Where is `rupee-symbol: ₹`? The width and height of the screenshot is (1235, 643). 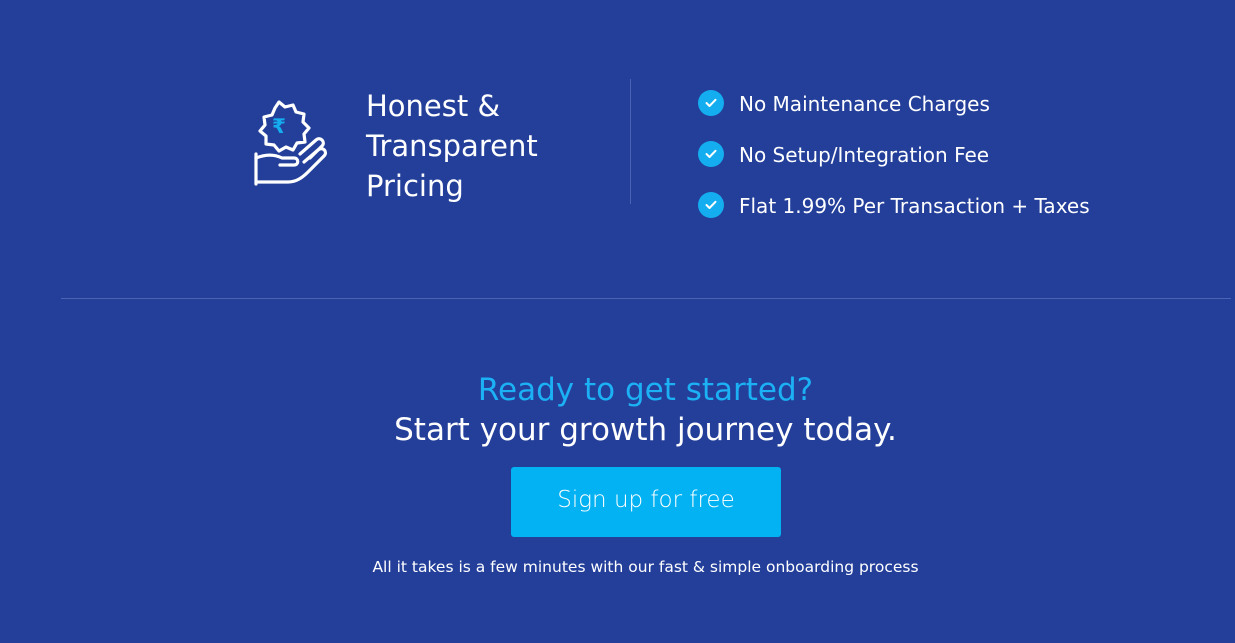
rupee-symbol: ₹ is located at coordinates (279, 126).